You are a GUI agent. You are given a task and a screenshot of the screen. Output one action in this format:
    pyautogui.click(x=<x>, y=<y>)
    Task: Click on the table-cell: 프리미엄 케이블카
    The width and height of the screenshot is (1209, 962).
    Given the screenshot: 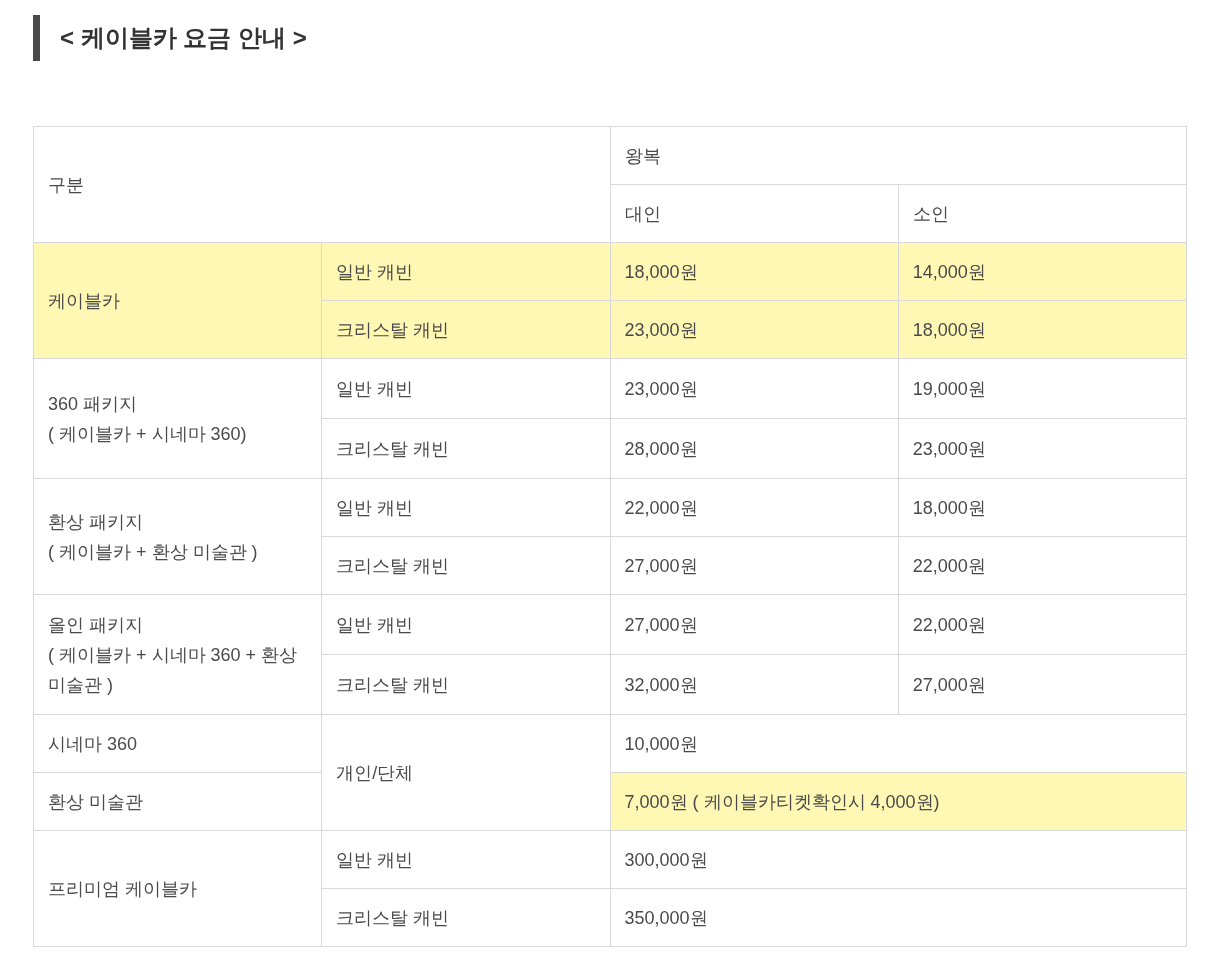 What is the action you would take?
    pyautogui.click(x=177, y=888)
    